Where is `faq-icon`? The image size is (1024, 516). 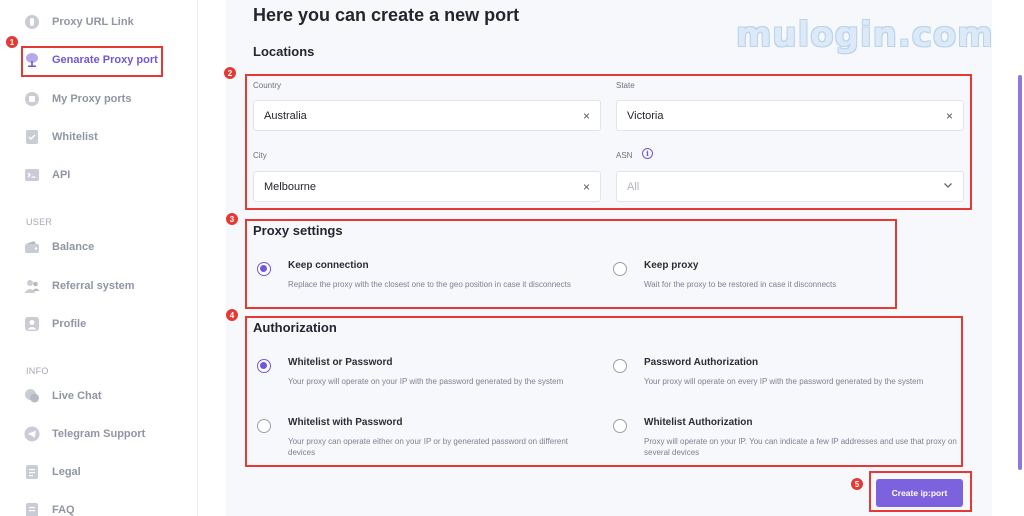
faq-icon is located at coordinates (32, 509).